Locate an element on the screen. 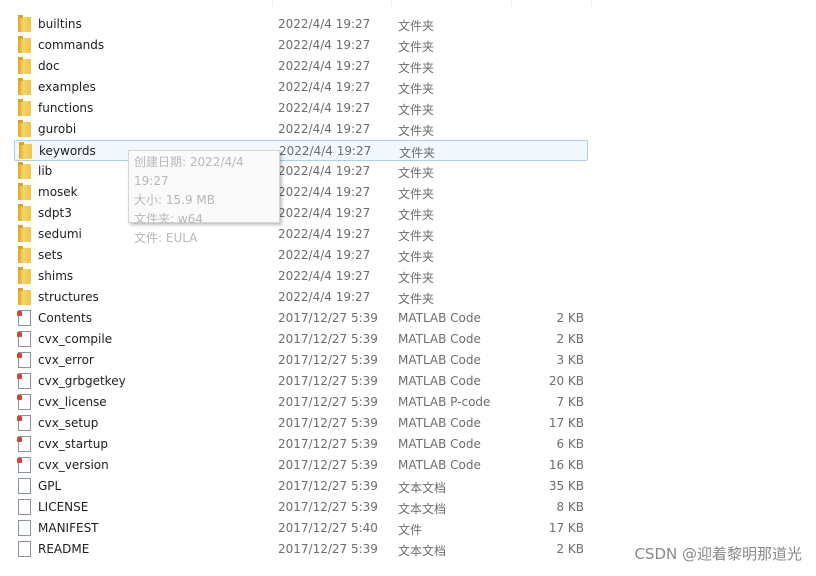  file-size: 17 KB is located at coordinates (566, 528).